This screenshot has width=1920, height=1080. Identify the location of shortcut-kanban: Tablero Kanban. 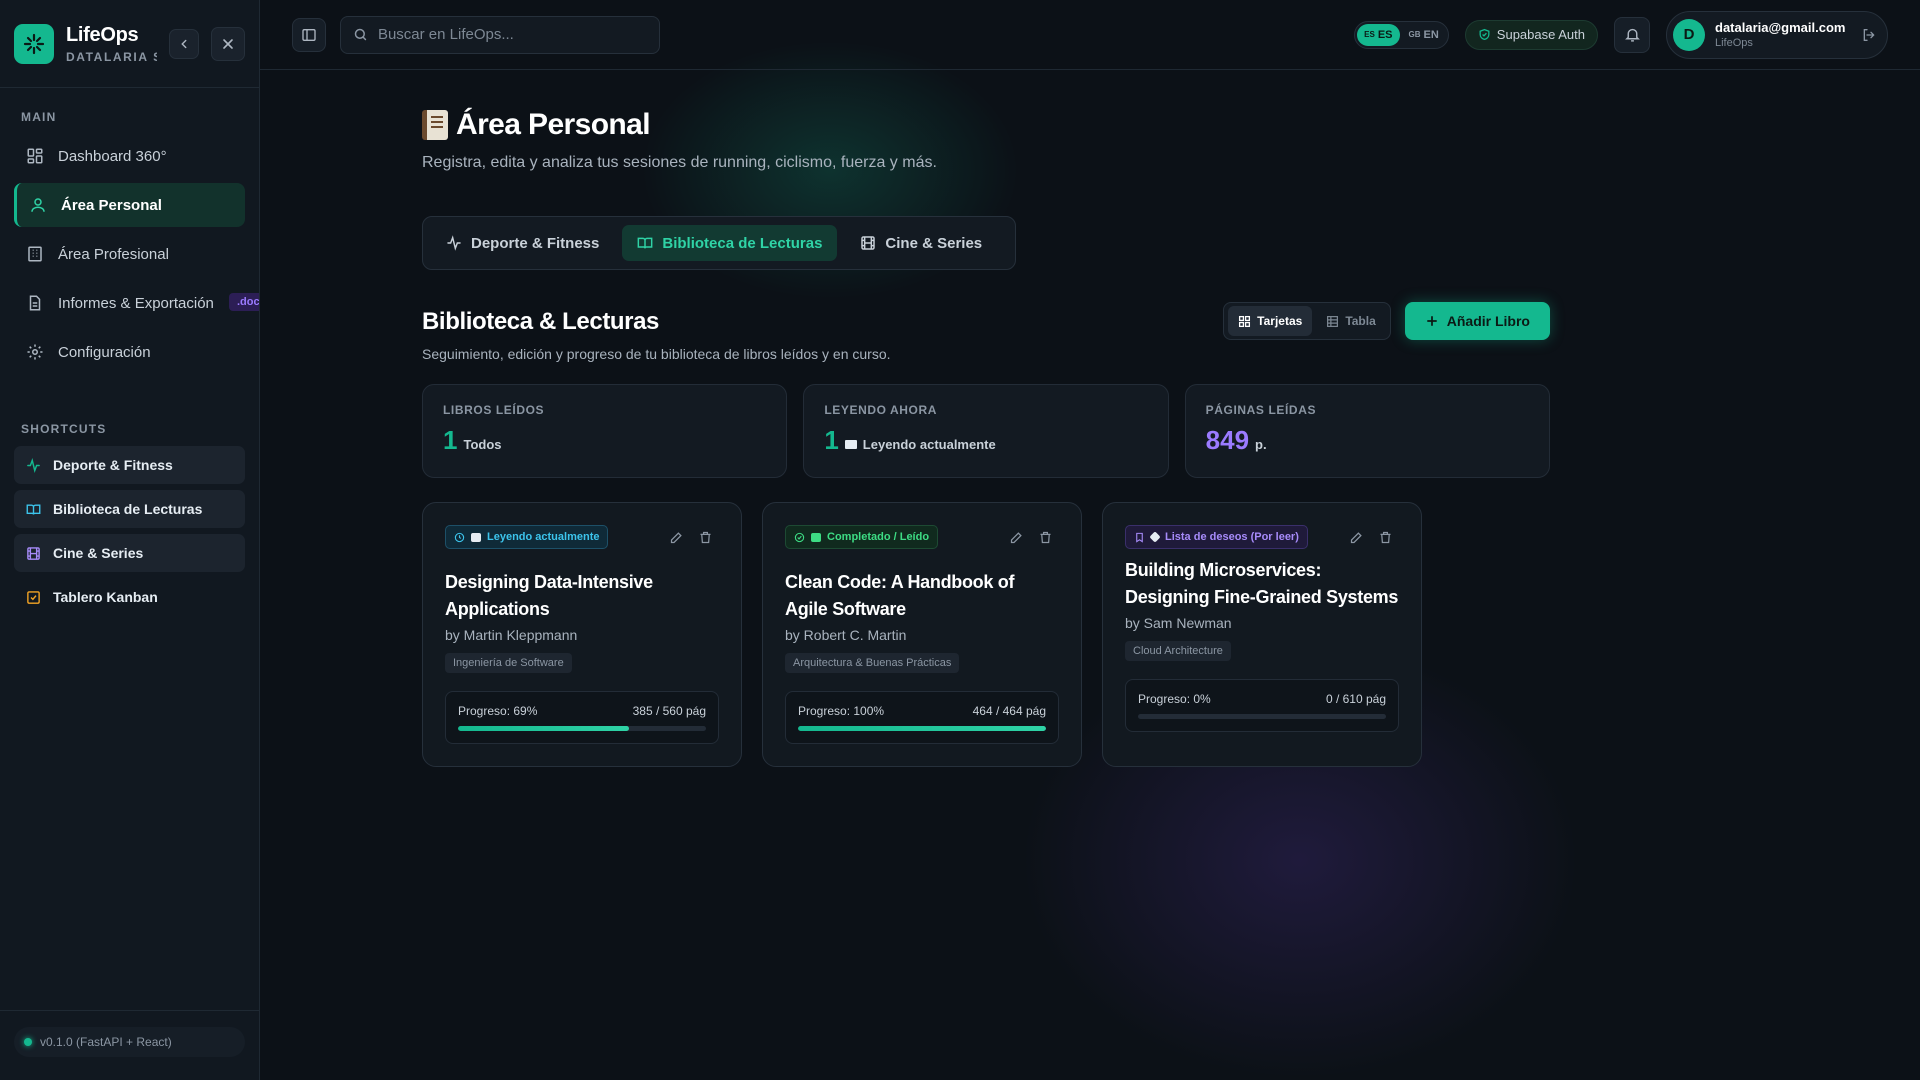
(129, 597).